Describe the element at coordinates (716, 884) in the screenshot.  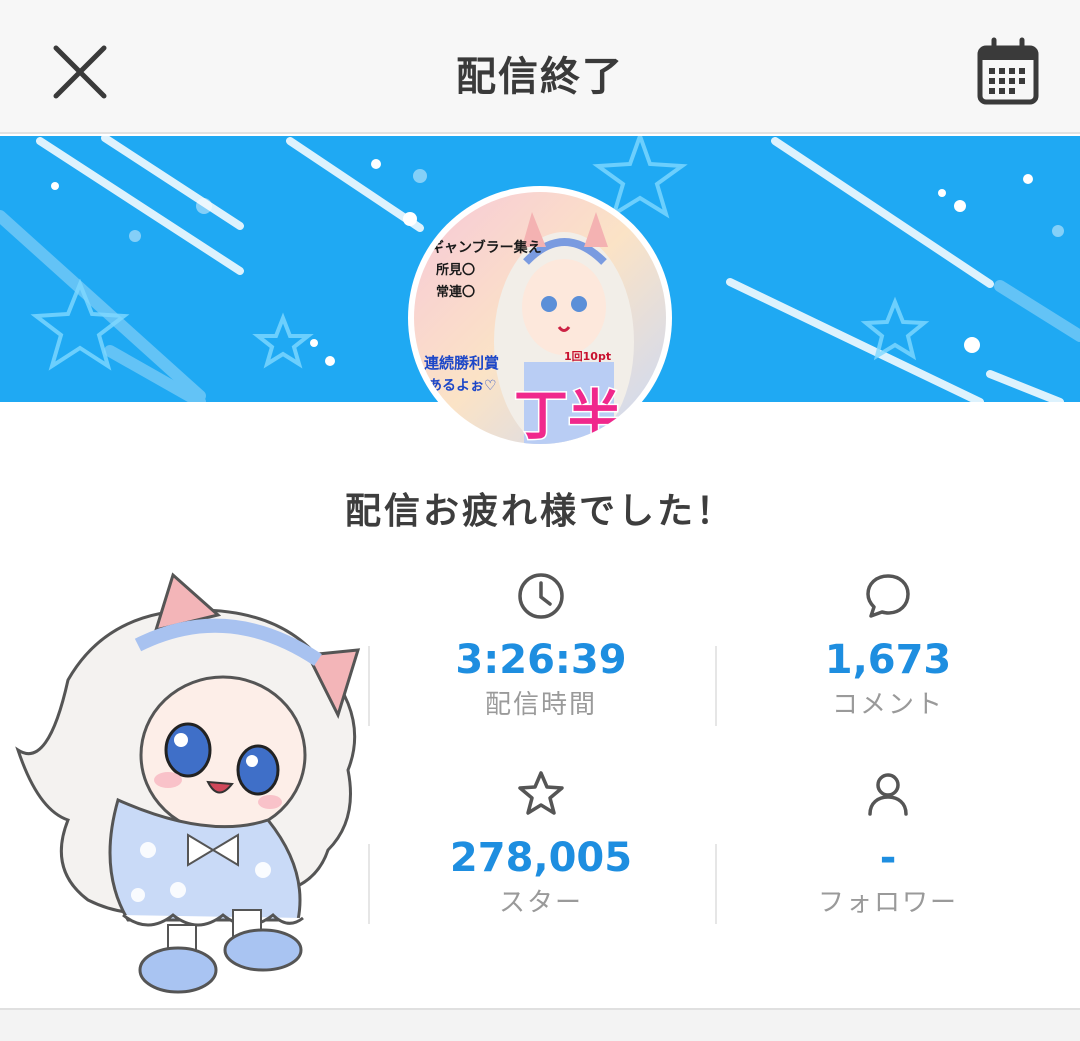
I see `divider-mid-bottom` at that location.